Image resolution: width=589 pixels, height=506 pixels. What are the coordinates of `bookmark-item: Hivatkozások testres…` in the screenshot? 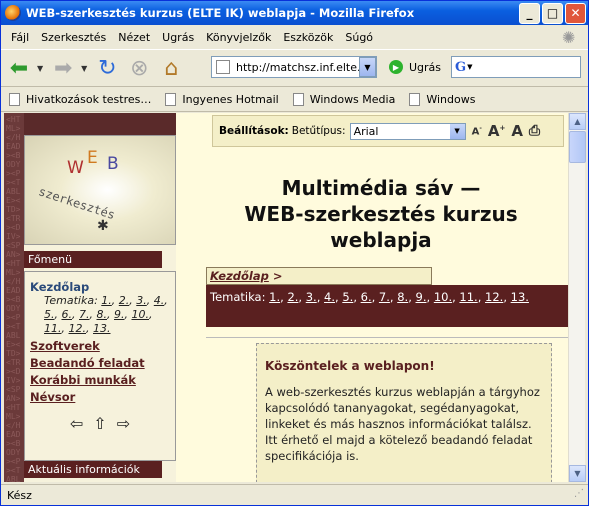 It's located at (80, 99).